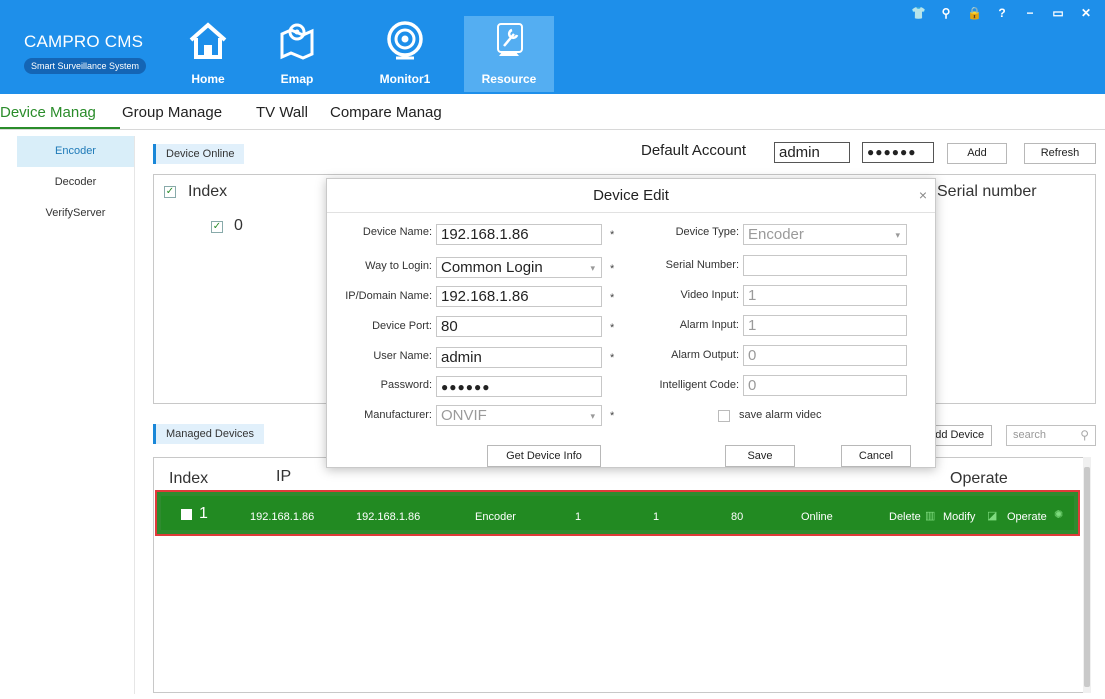 This screenshot has height=699, width=1105. Describe the element at coordinates (946, 13) in the screenshot. I see `user-icon: ⚲` at that location.